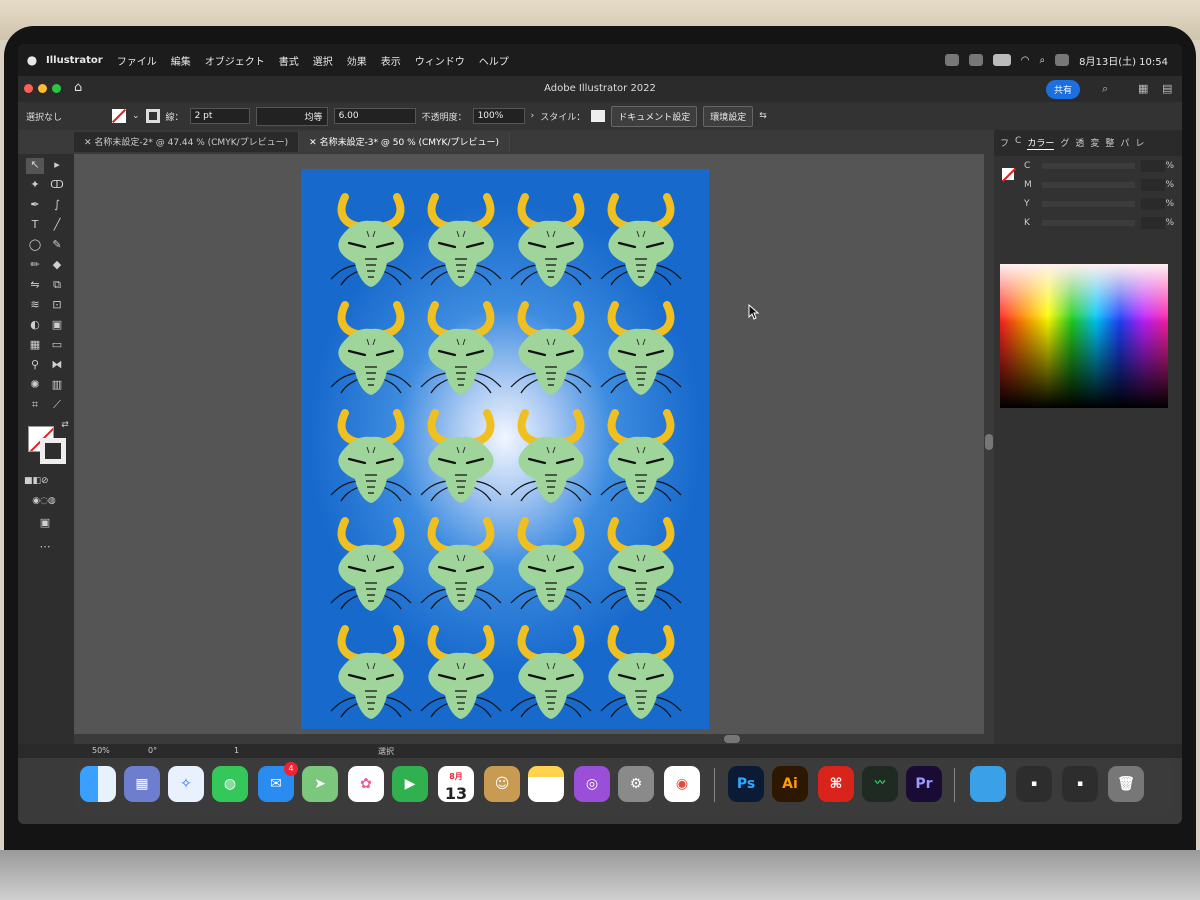  Describe the element at coordinates (533, 116) in the screenshot. I see `opacity-arrow-icon: ›` at that location.